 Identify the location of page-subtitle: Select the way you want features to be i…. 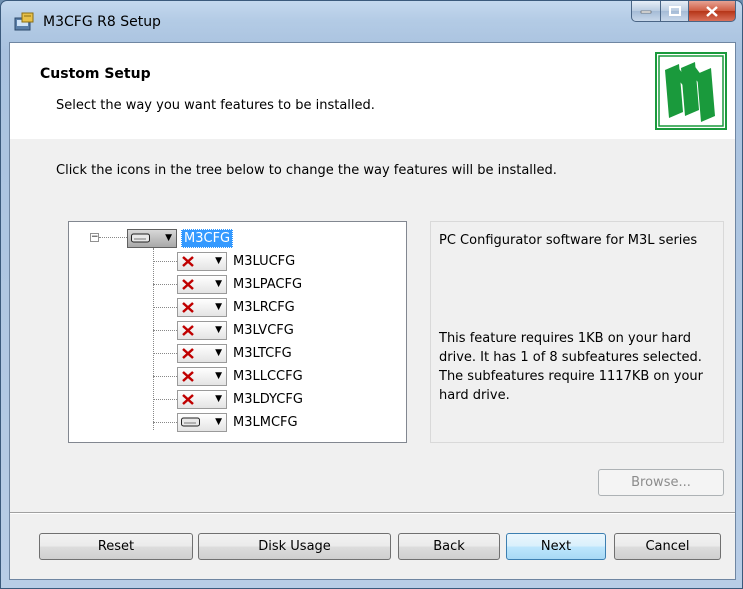
(215, 105).